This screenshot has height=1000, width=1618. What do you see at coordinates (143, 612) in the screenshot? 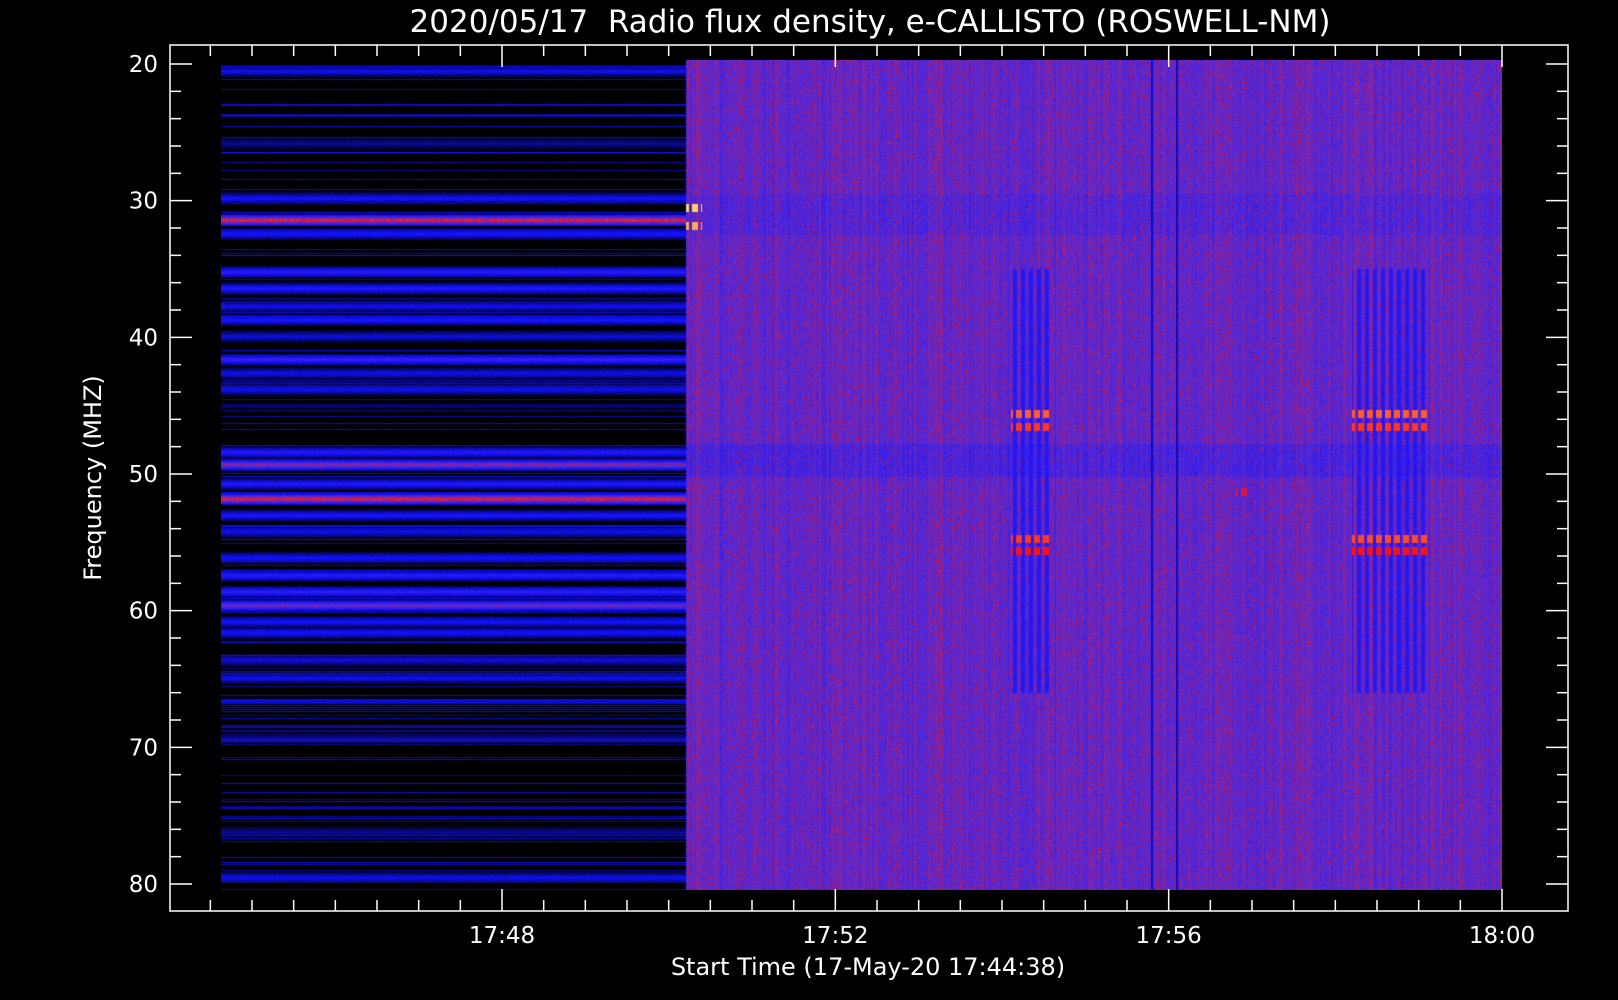
I see `y-tick-label: 60` at bounding box center [143, 612].